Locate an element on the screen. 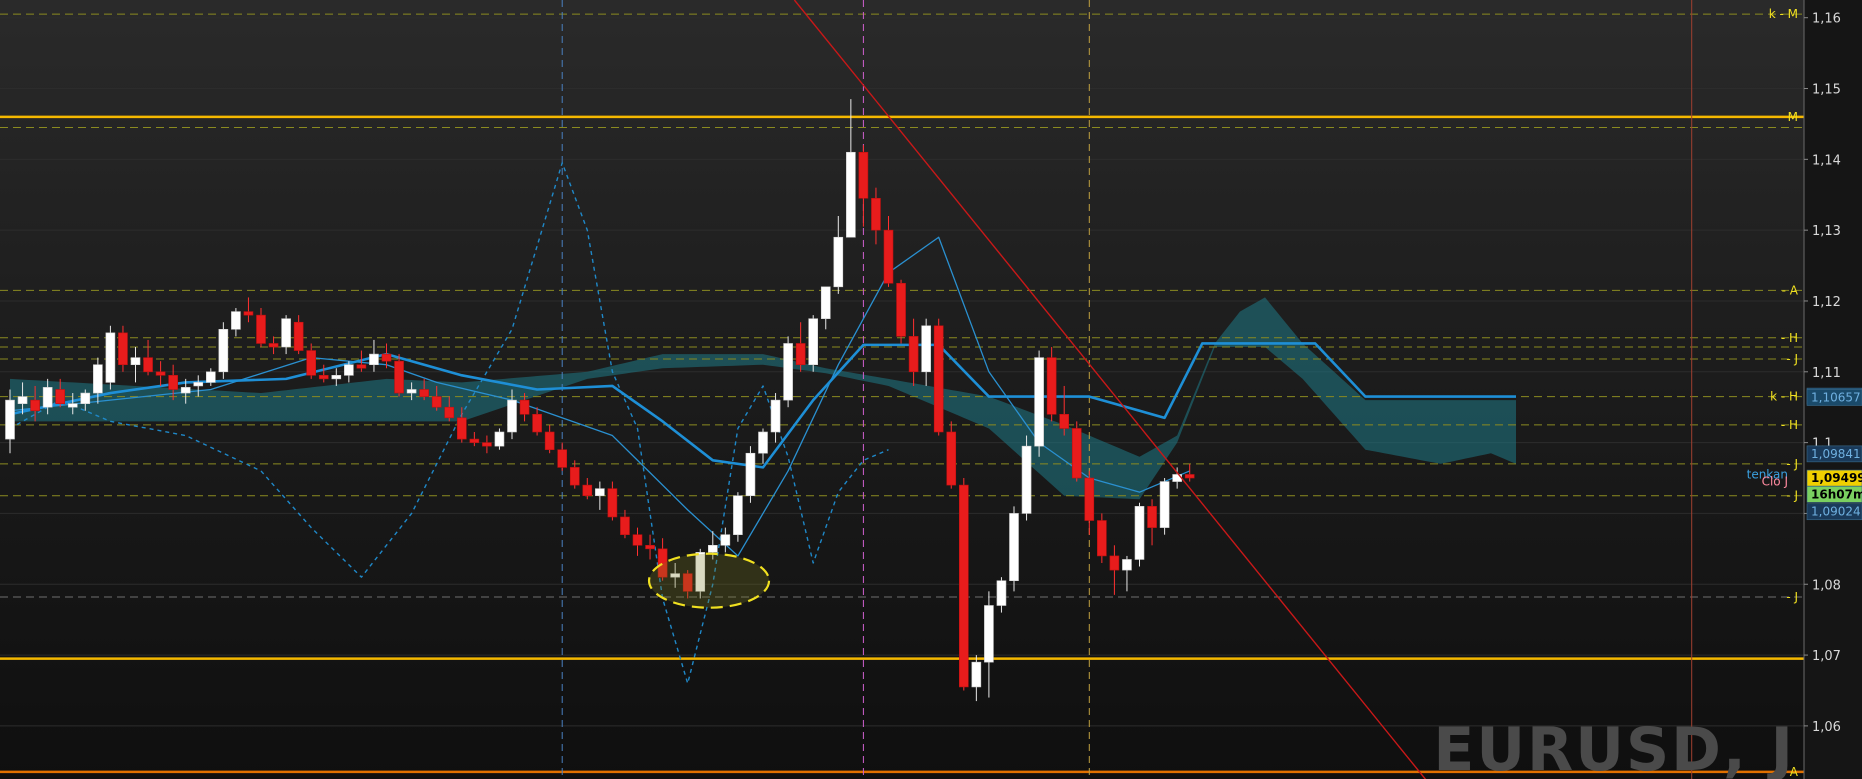  y-tick-label: 1,07 is located at coordinates (1826, 656).